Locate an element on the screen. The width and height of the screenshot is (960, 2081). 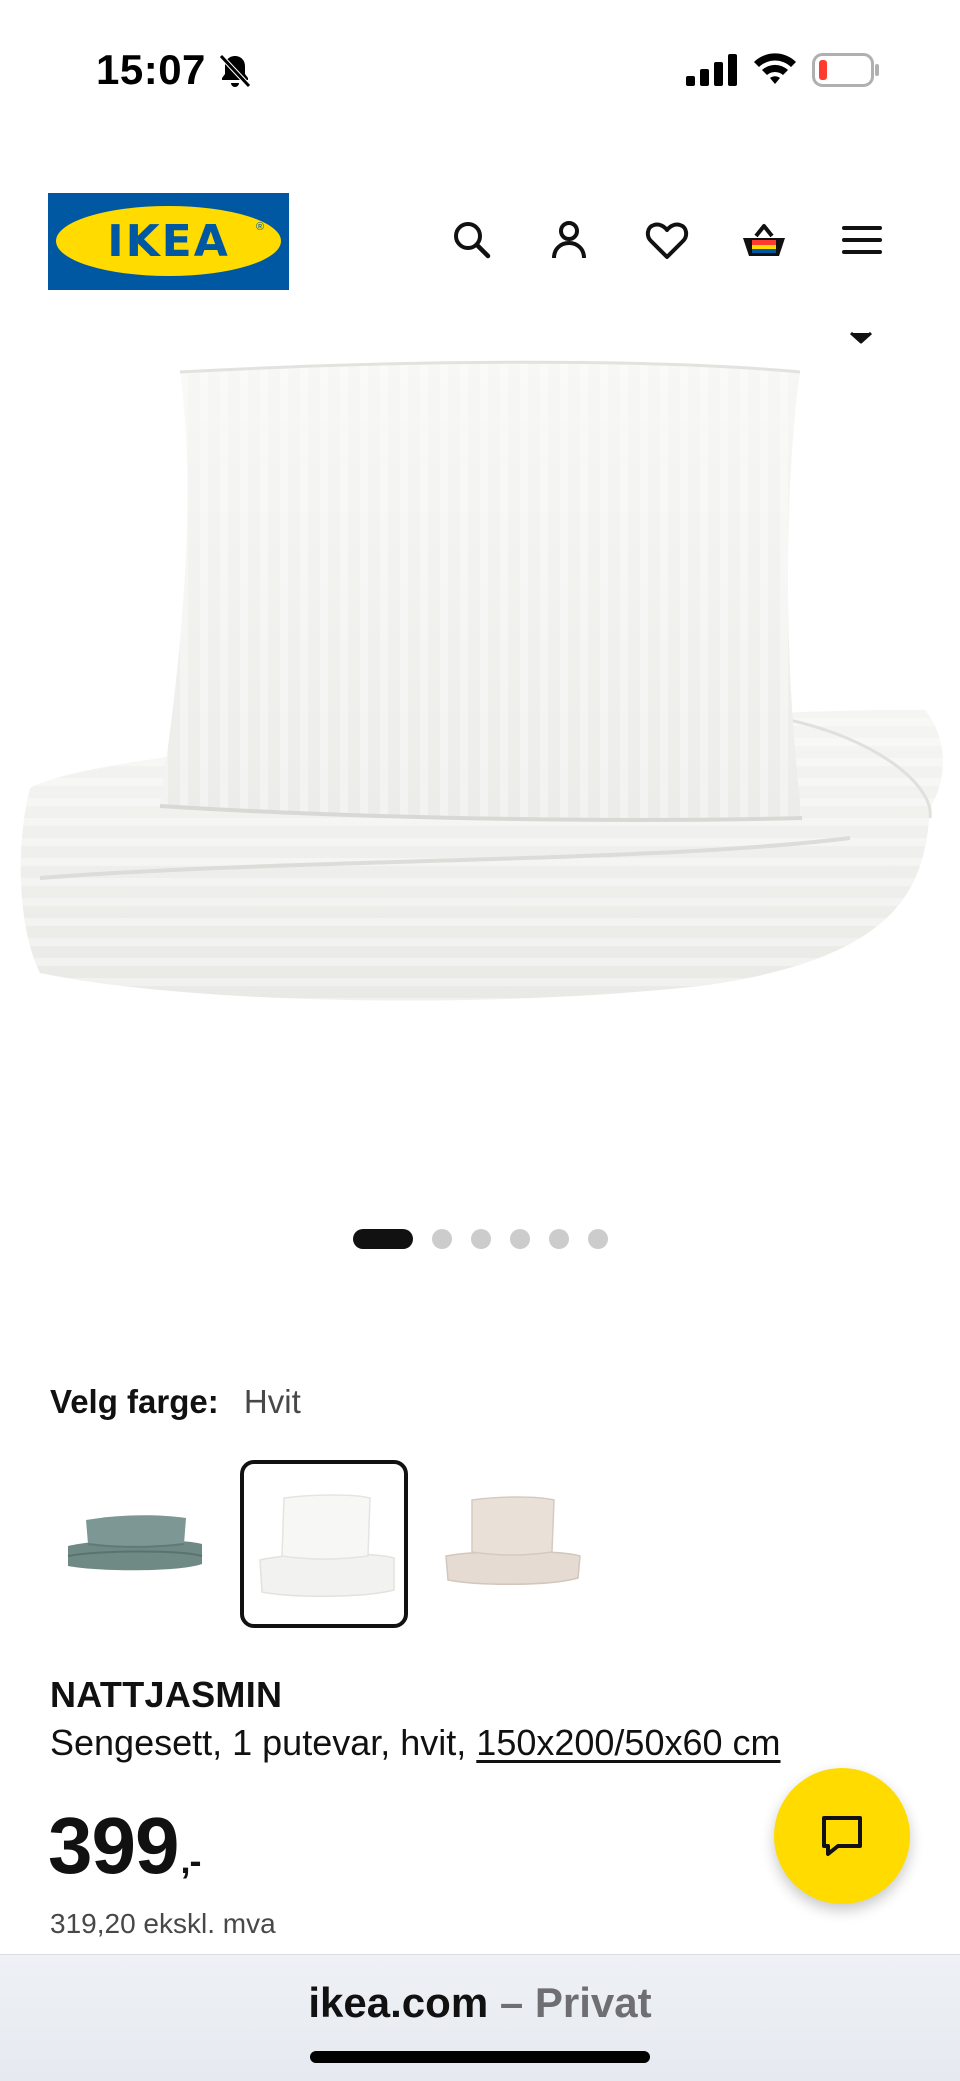
swatch-beige is located at coordinates (514, 1544).